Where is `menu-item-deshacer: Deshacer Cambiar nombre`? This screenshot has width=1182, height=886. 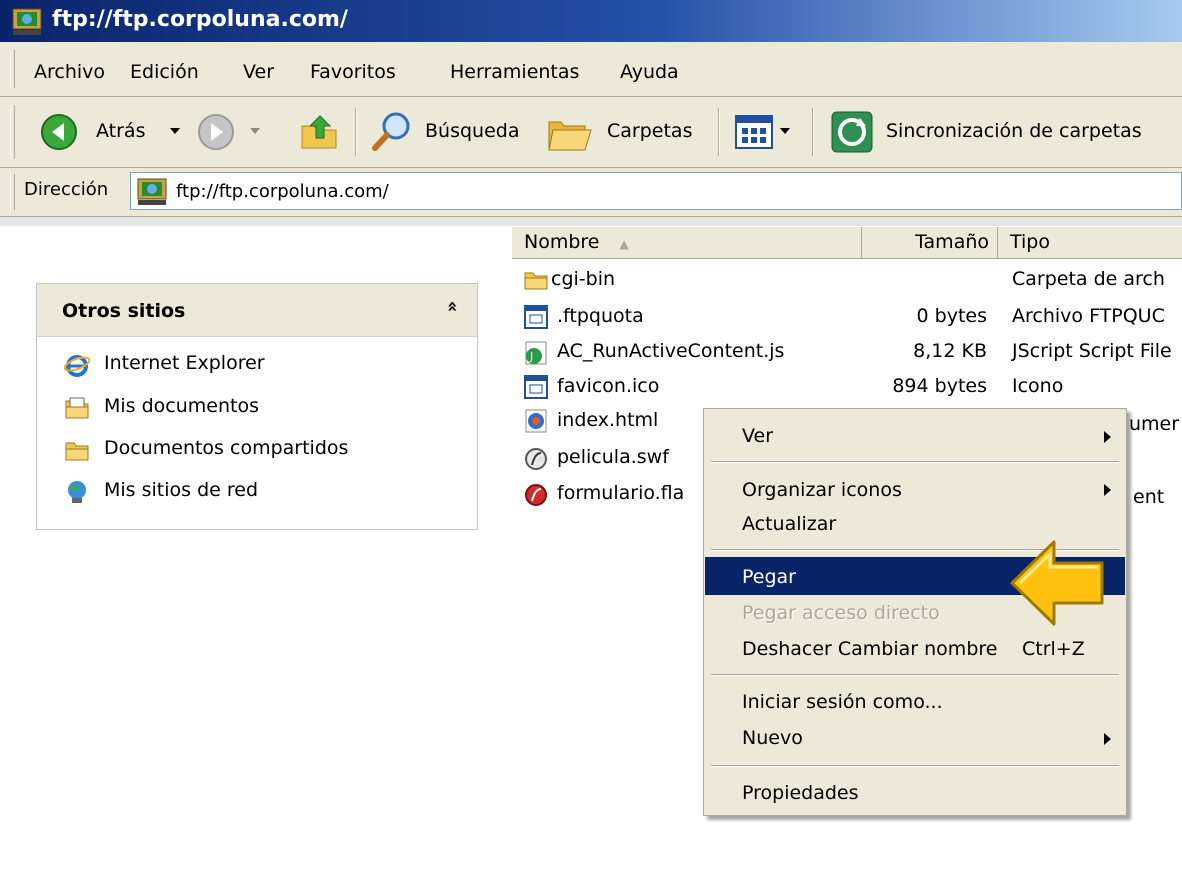
menu-item-deshacer: Deshacer Cambiar nombre is located at coordinates (869, 649).